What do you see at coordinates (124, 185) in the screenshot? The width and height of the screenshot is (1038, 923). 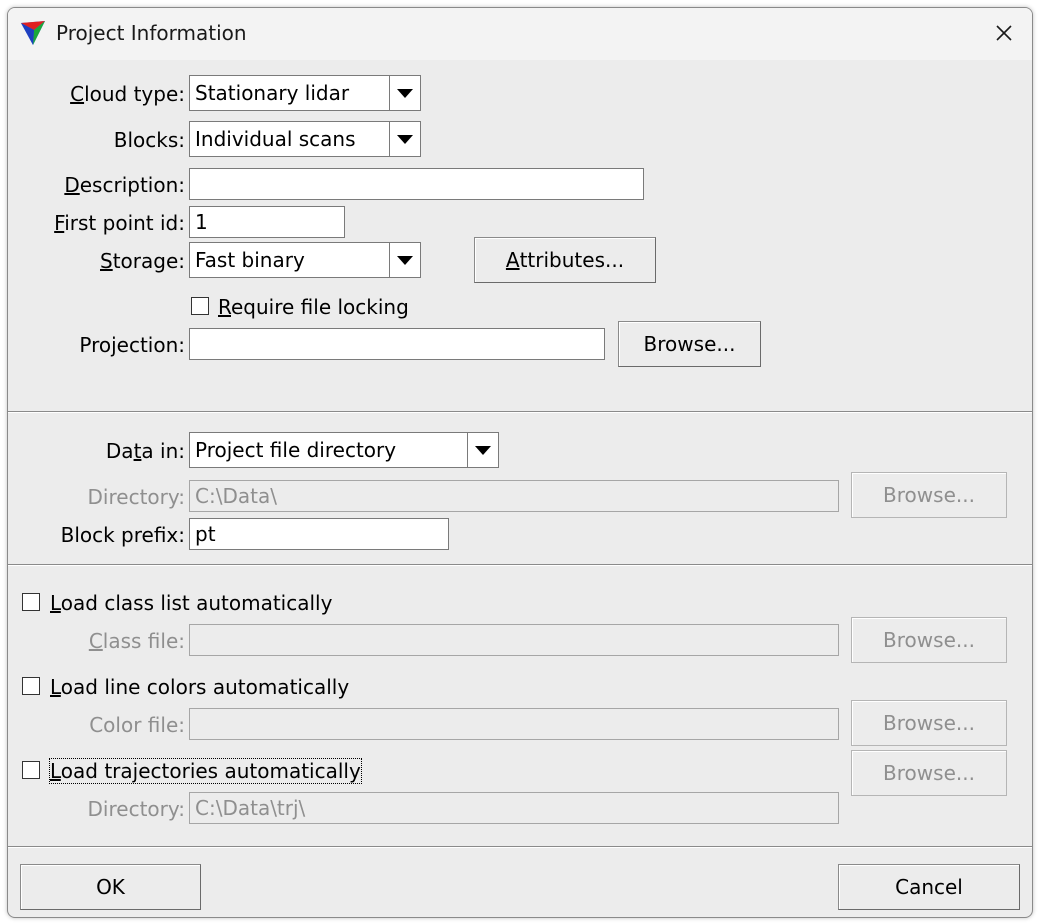 I see `description-label: Description:` at bounding box center [124, 185].